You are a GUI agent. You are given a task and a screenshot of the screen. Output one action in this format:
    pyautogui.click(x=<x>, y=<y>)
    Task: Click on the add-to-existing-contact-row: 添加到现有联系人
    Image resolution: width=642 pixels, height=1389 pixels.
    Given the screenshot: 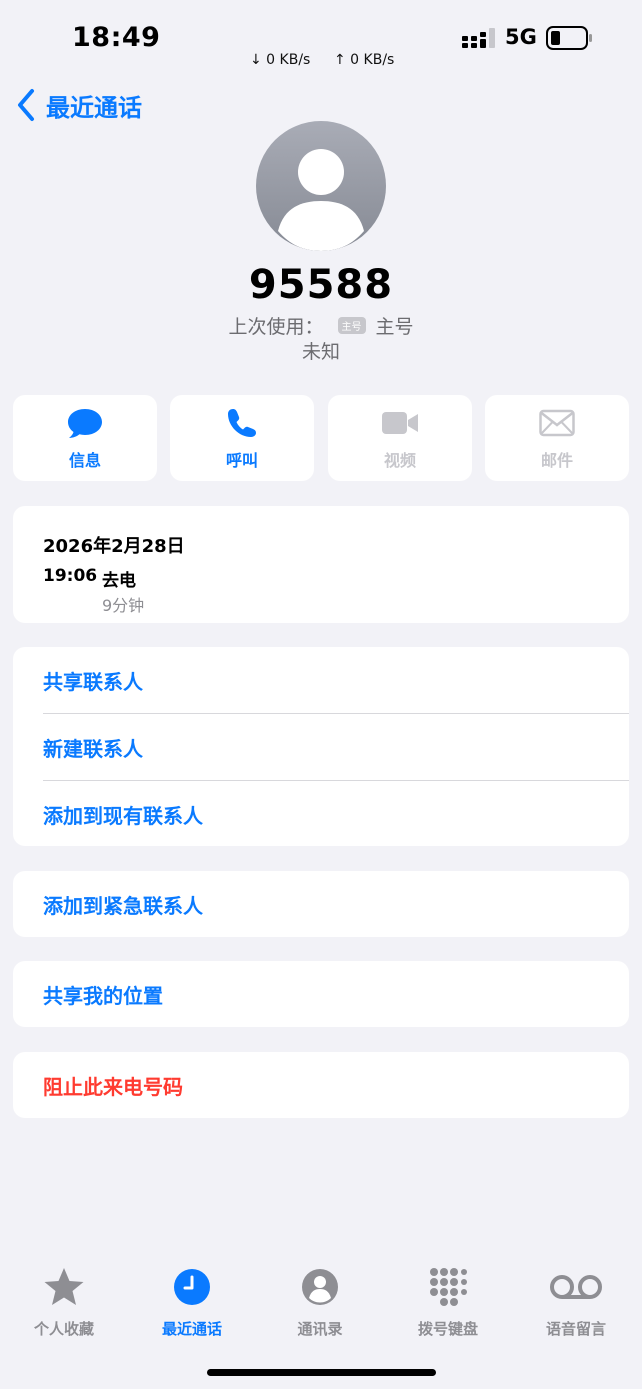 What is the action you would take?
    pyautogui.click(x=336, y=814)
    